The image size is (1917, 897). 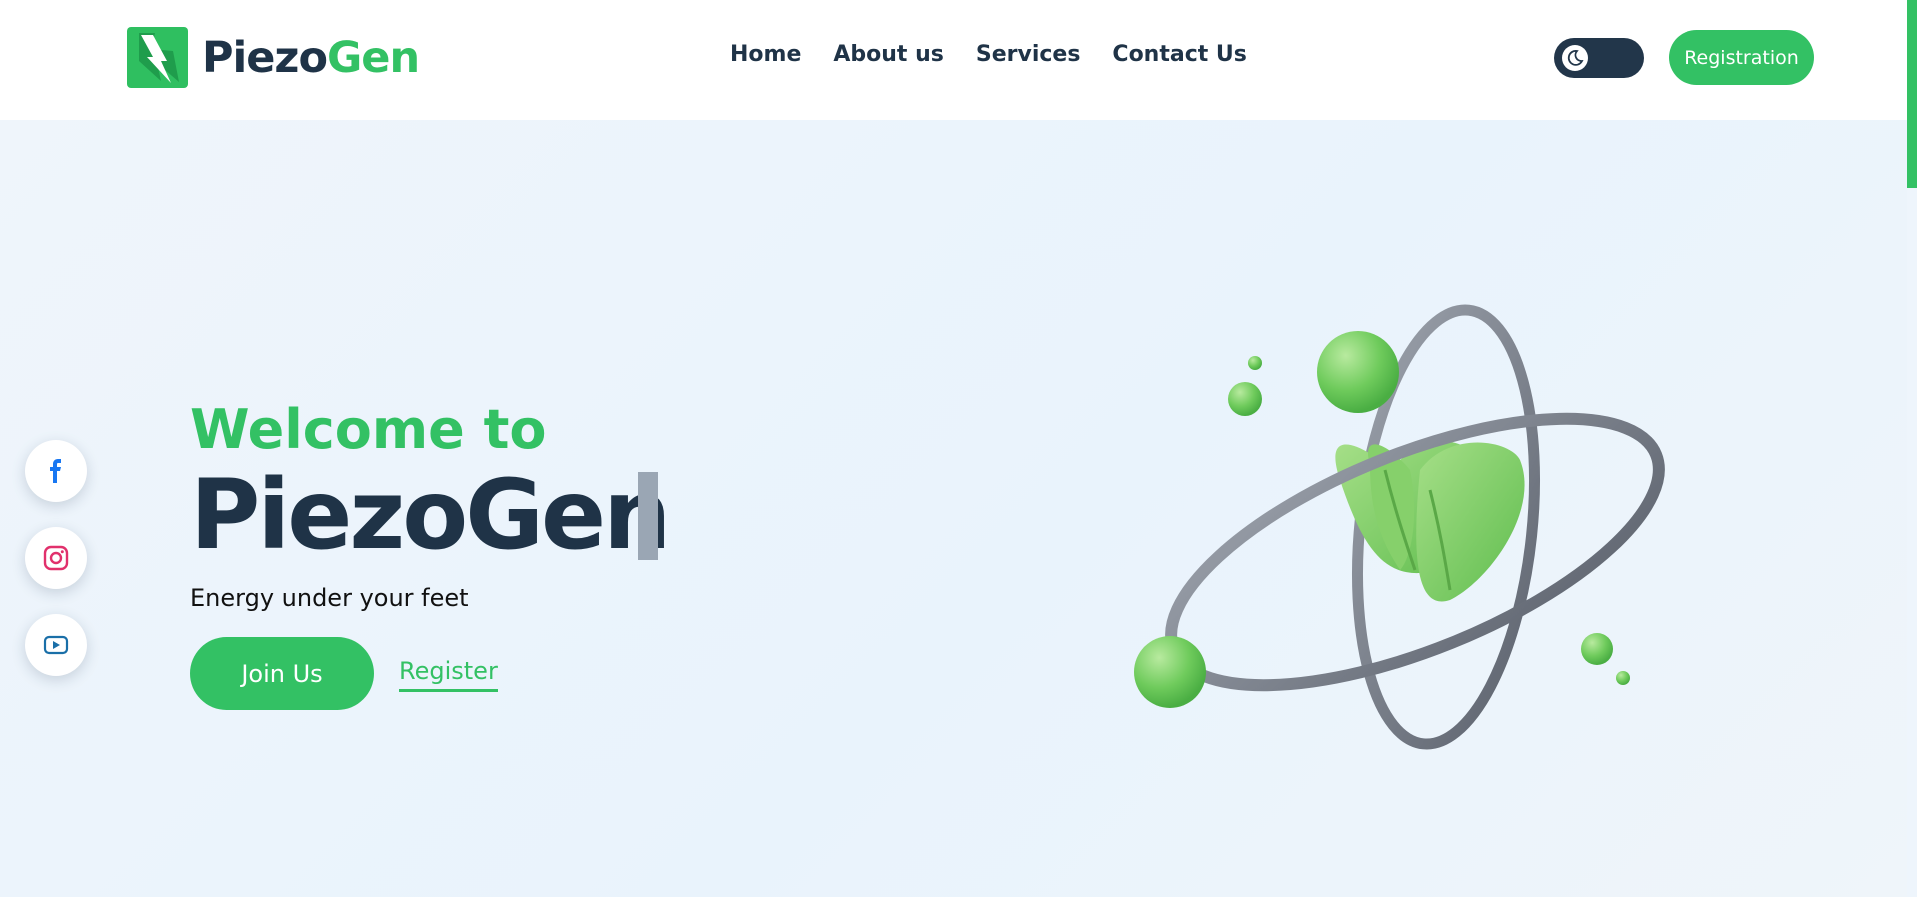 What do you see at coordinates (1912, 94) in the screenshot?
I see `scrollbar-thumb` at bounding box center [1912, 94].